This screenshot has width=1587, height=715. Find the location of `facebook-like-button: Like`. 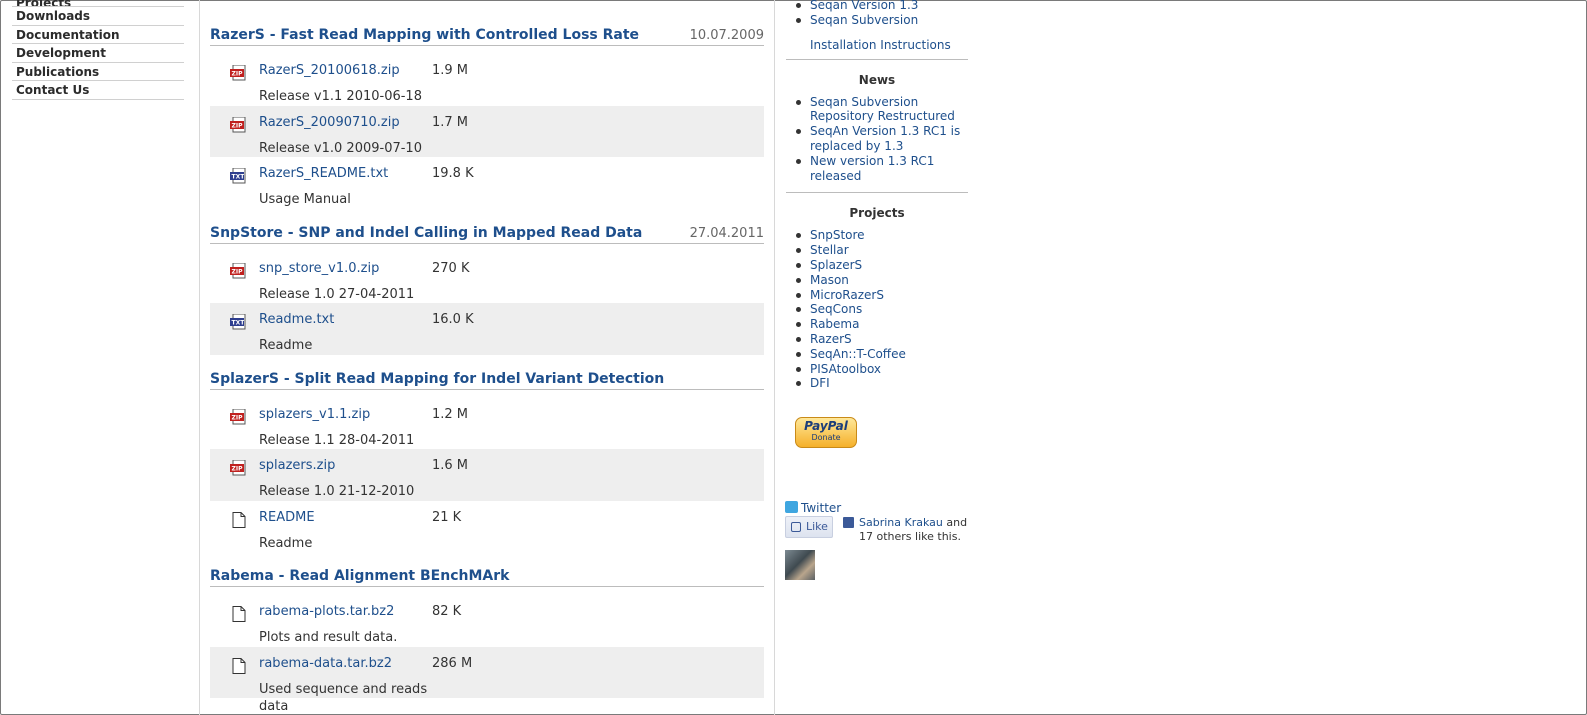

facebook-like-button: Like is located at coordinates (809, 527).